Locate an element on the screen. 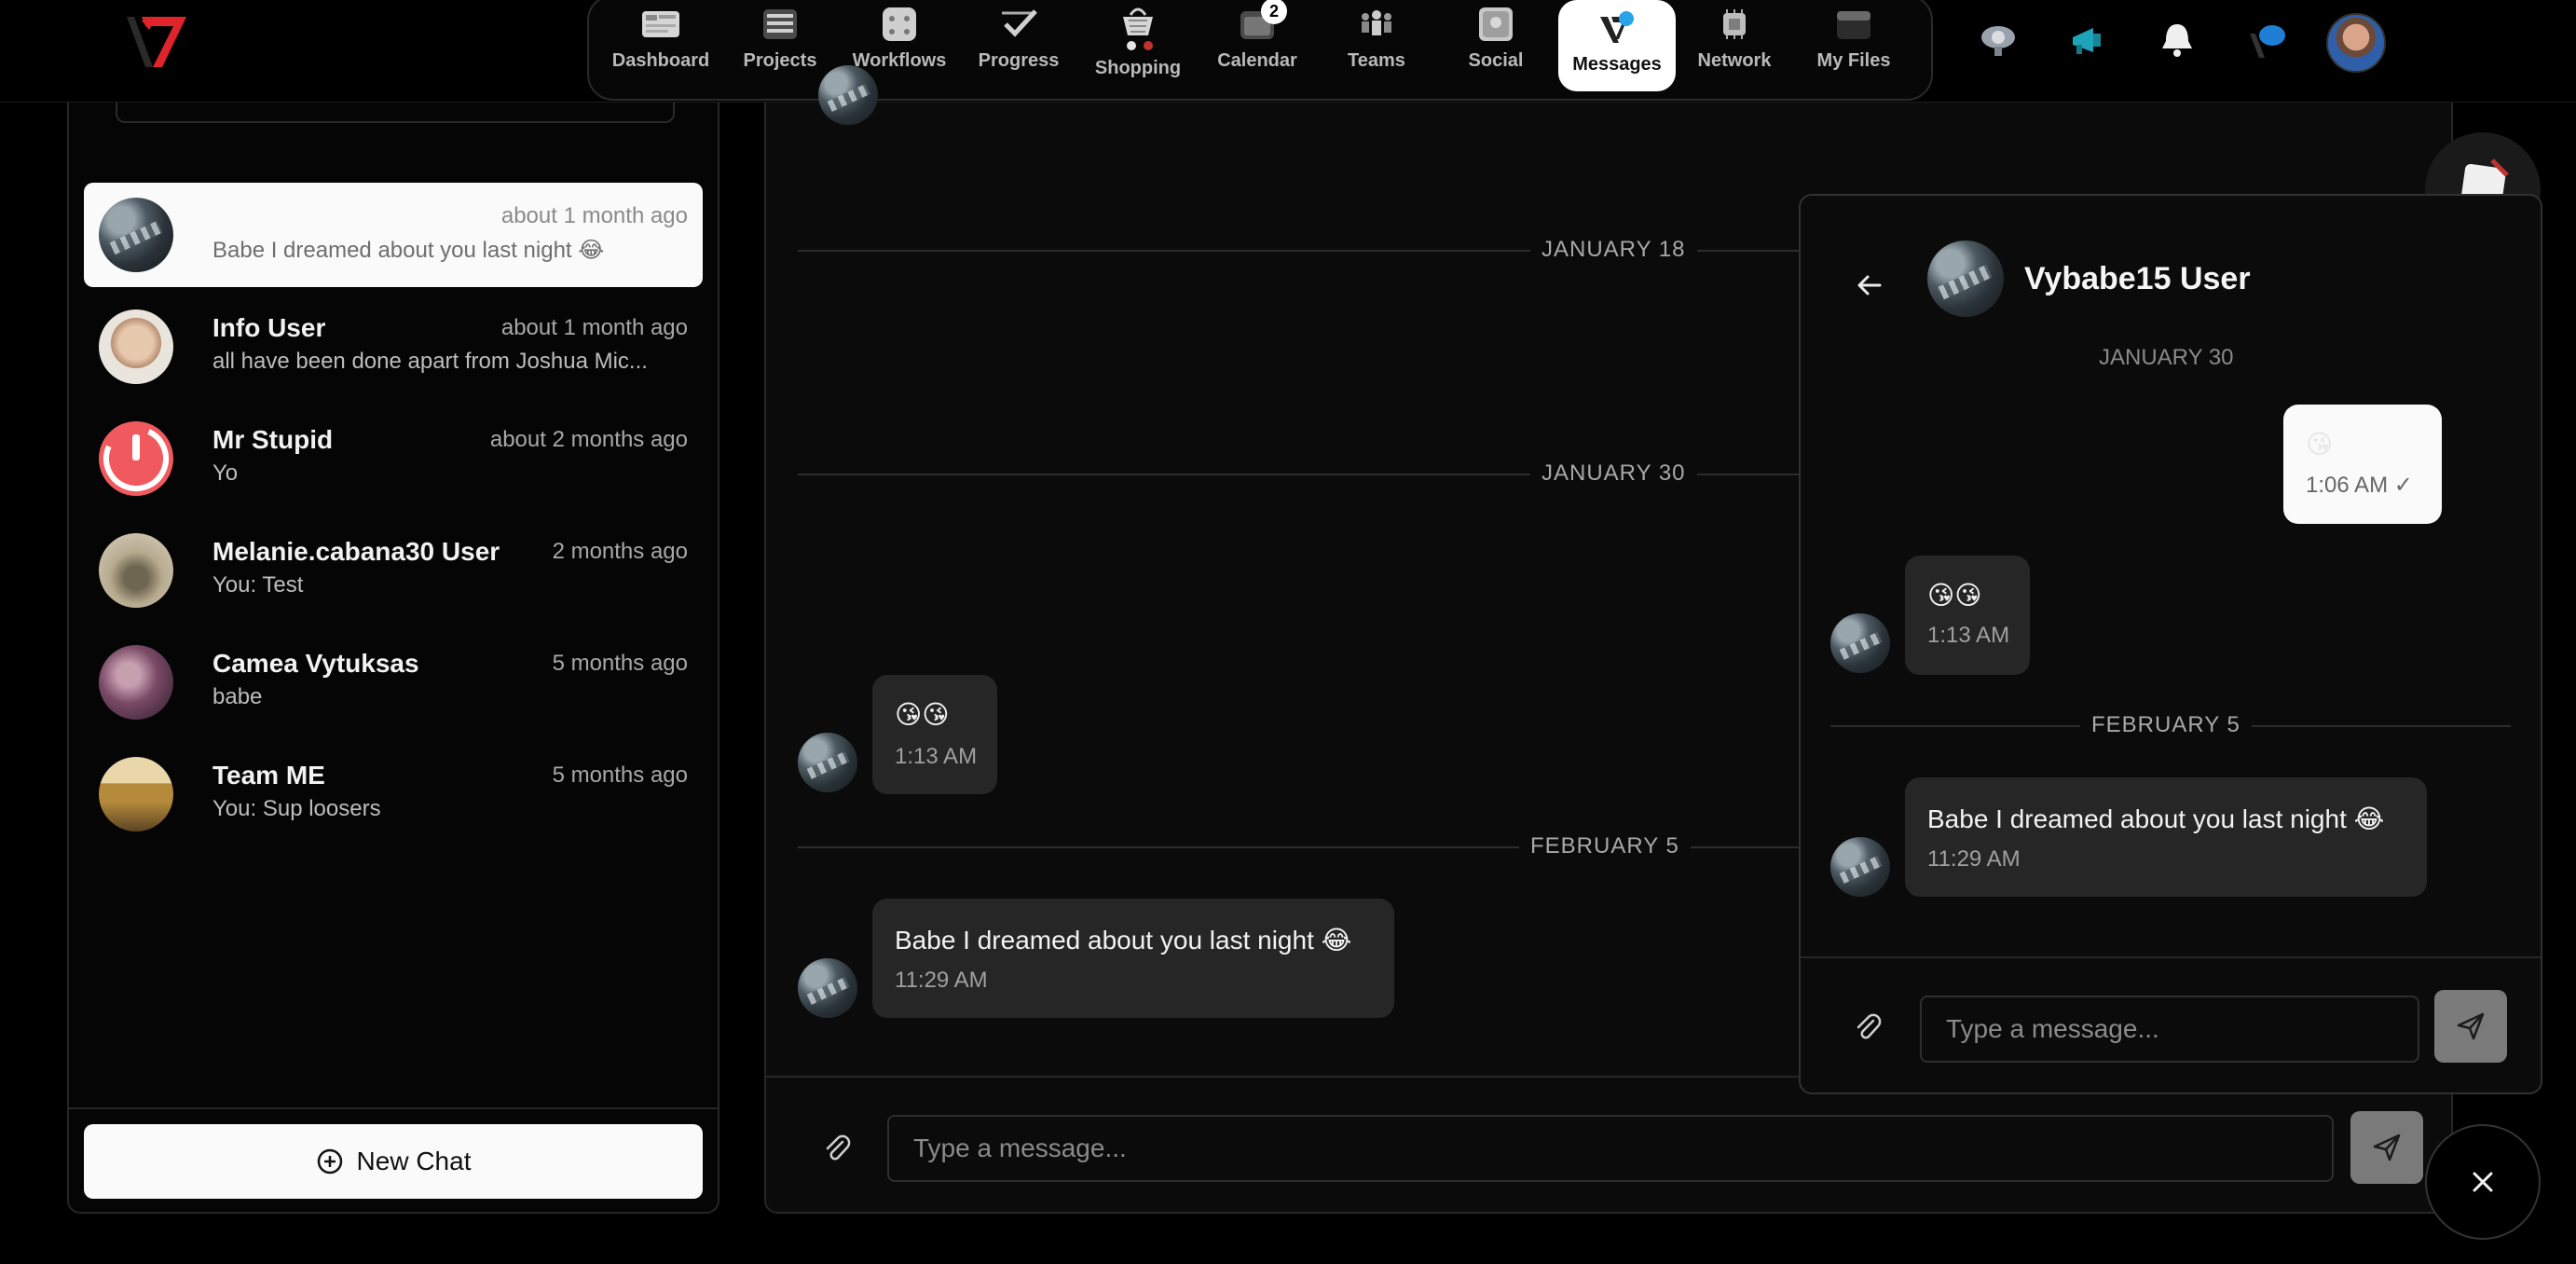 The width and height of the screenshot is (2576, 1264). conversation-name: Info User is located at coordinates (269, 327).